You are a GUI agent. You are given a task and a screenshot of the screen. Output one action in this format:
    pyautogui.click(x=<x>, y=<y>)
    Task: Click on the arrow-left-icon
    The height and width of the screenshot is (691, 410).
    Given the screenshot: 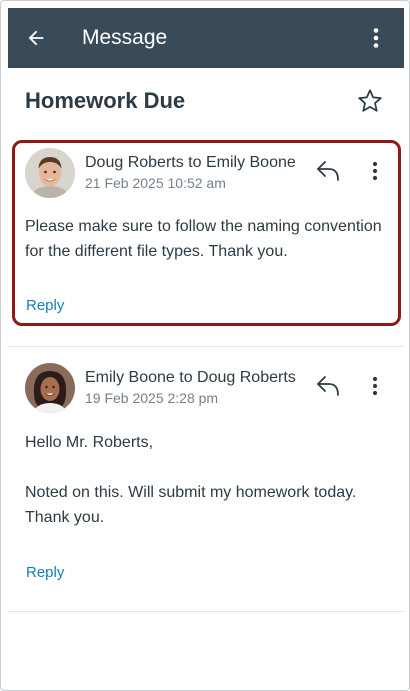 What is the action you would take?
    pyautogui.click(x=36, y=38)
    